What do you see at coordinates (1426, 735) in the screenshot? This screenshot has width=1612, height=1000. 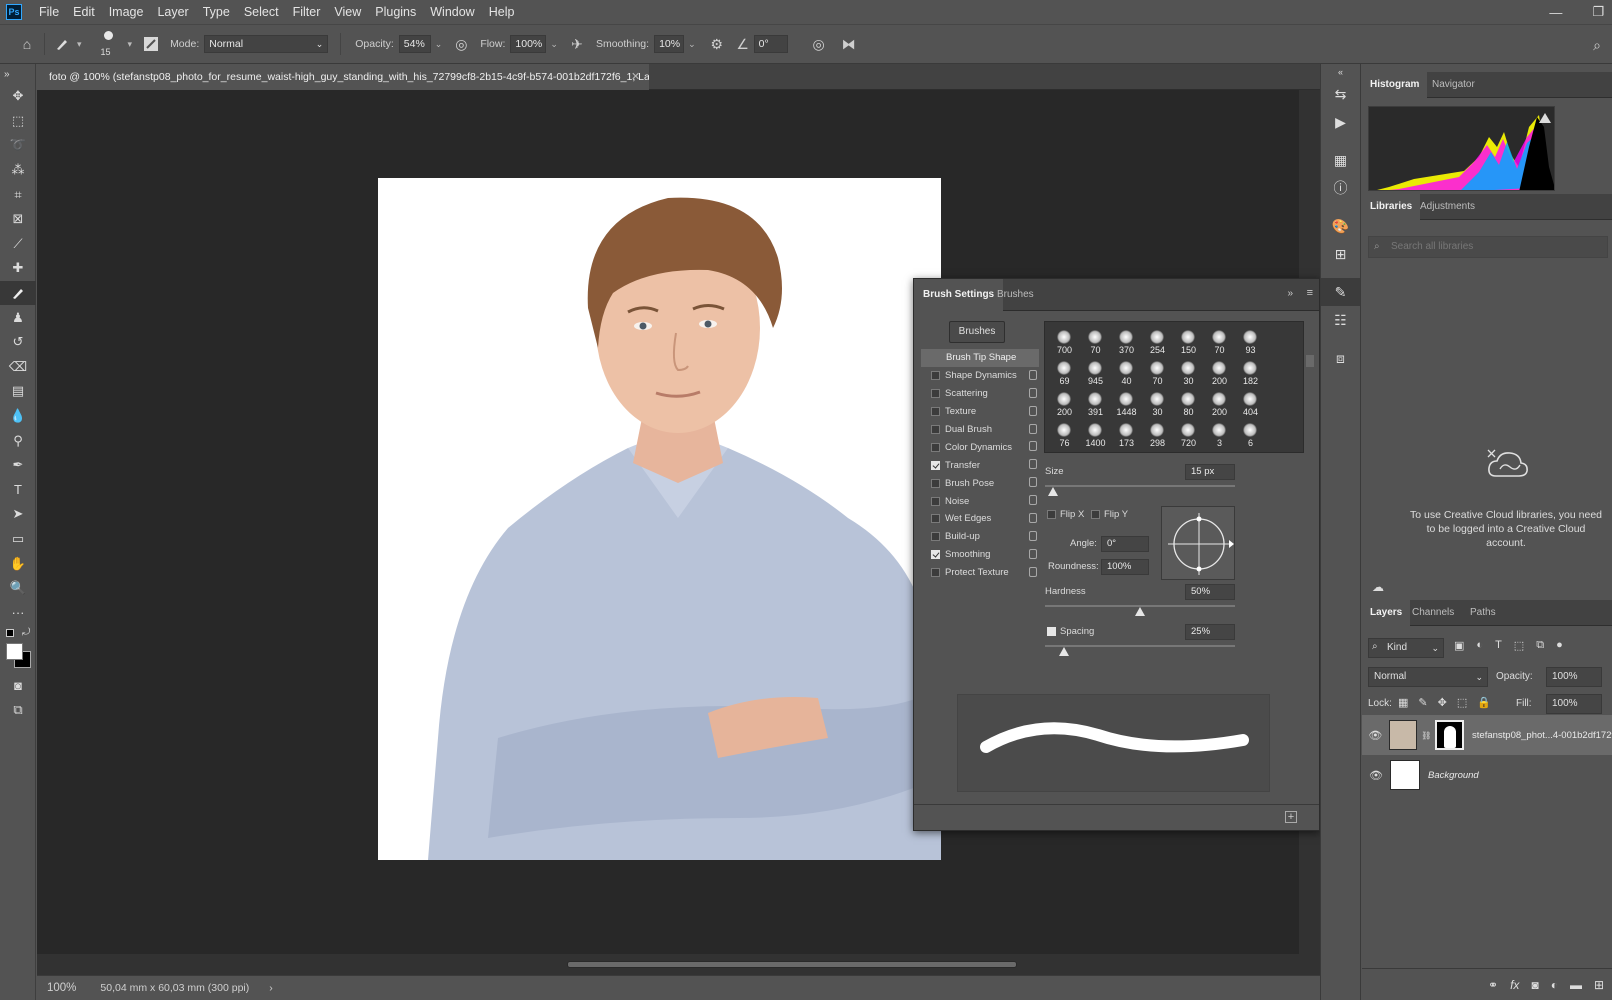 I see `chain-link-icon: ⛓` at bounding box center [1426, 735].